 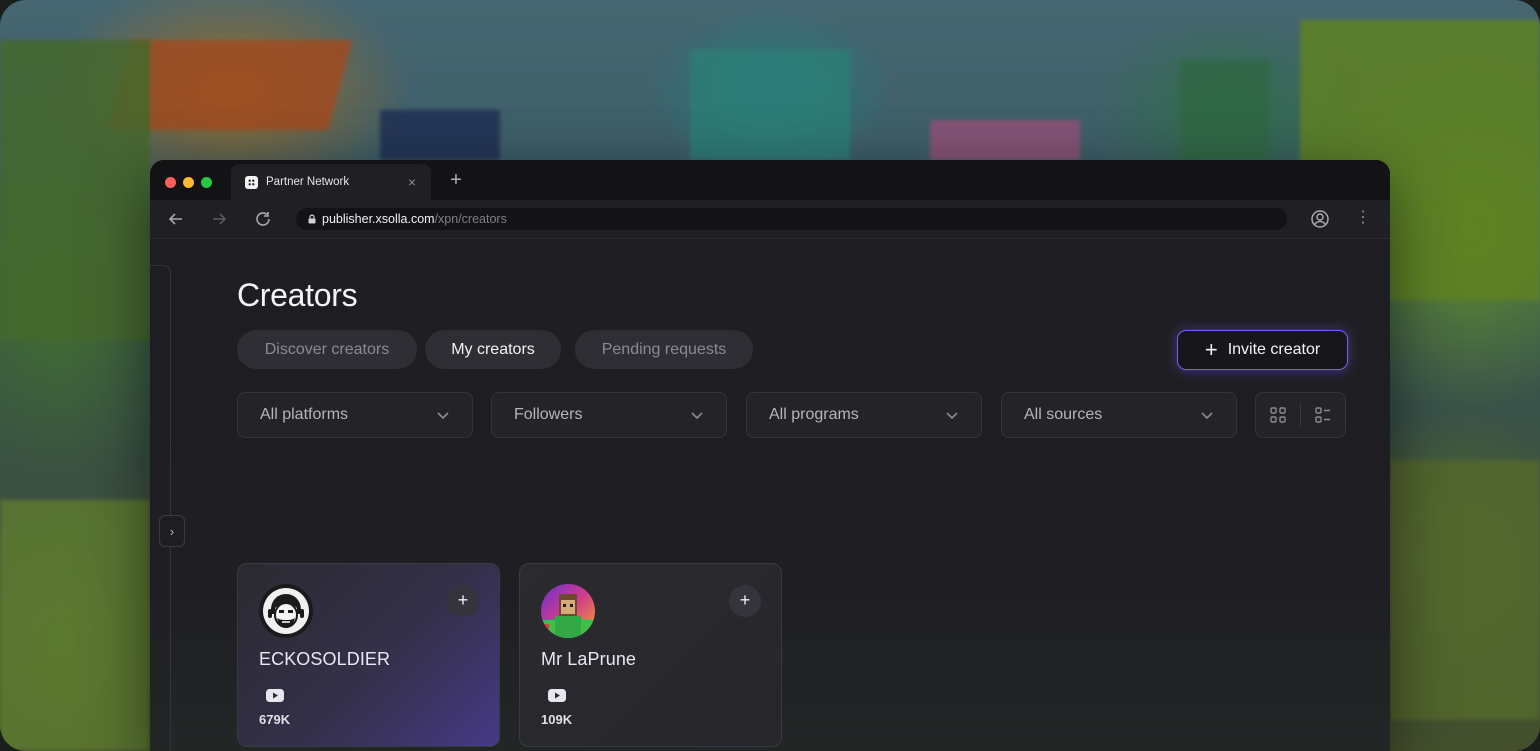 I want to click on grid-view-icon, so click(x=1278, y=415).